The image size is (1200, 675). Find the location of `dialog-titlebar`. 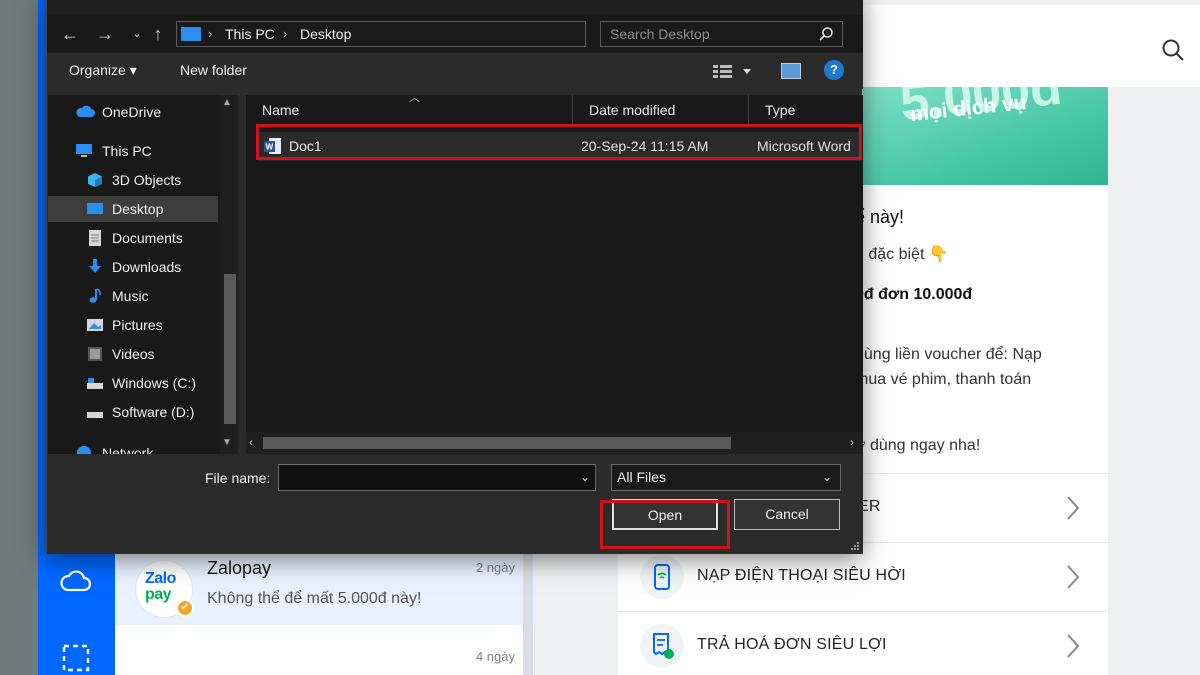

dialog-titlebar is located at coordinates (455, 7).